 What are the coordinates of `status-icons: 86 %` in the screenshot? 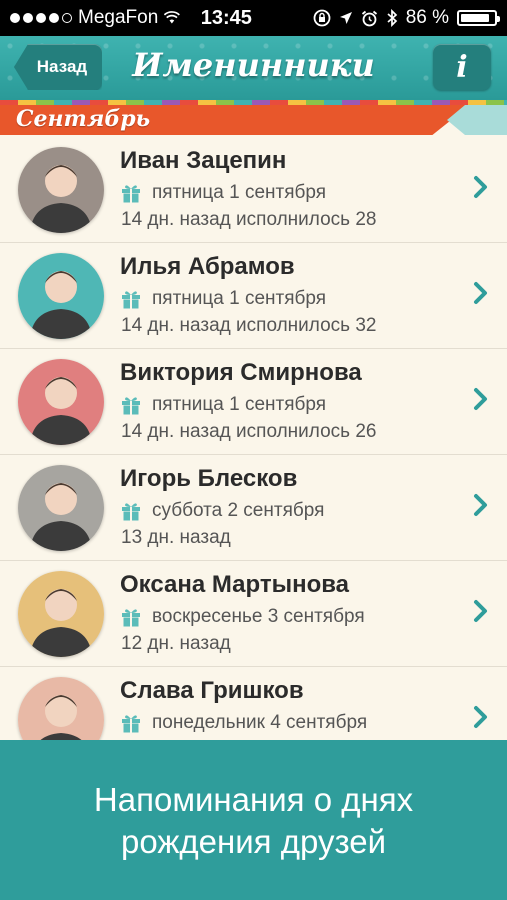 It's located at (406, 18).